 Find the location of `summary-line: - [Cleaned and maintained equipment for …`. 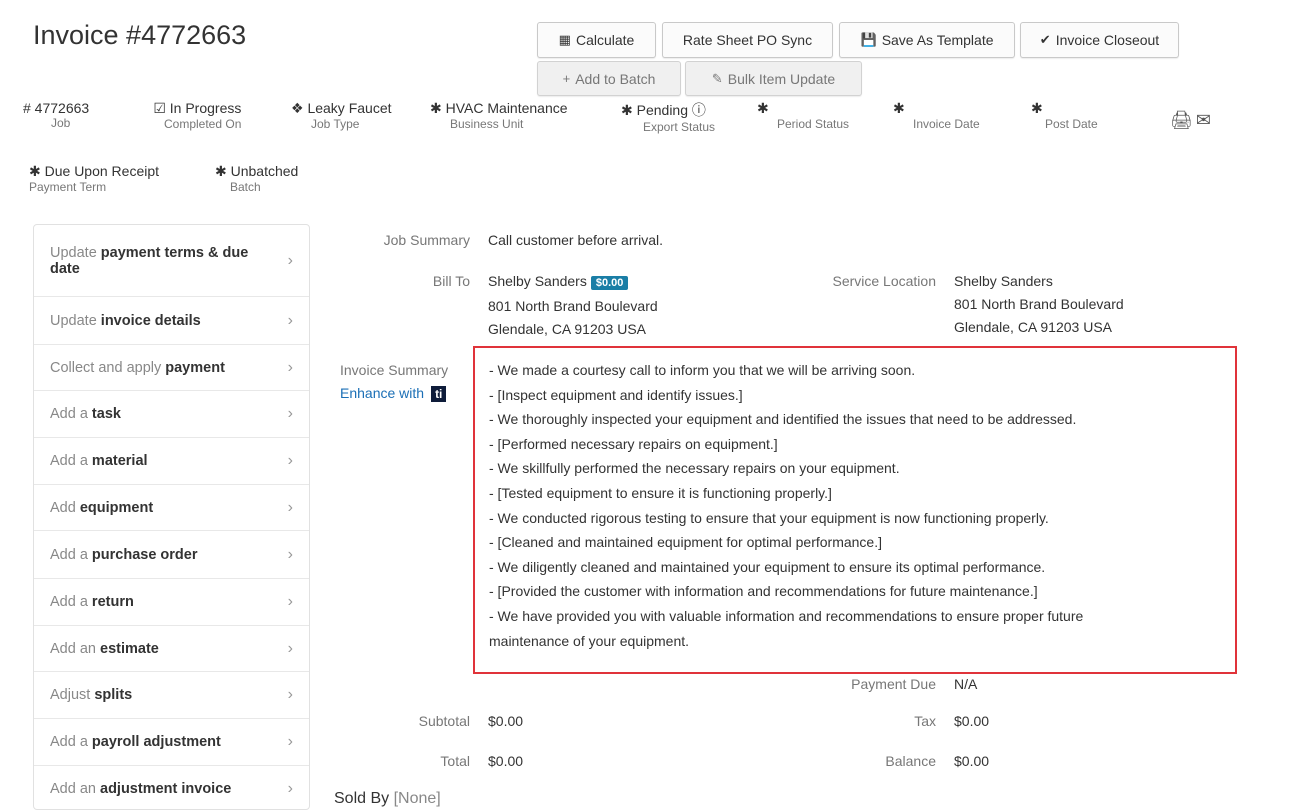

summary-line: - [Cleaned and maintained equipment for … is located at coordinates (685, 542).